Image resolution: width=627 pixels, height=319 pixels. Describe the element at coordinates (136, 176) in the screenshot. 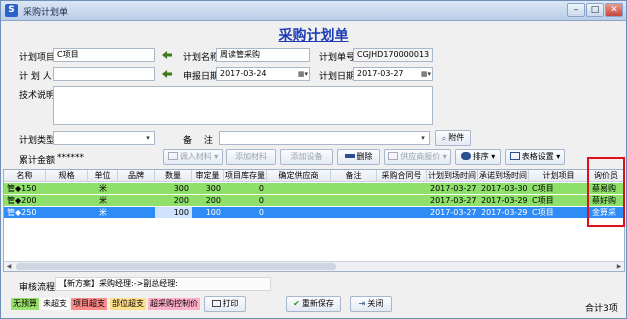

I see `col-header-brand: 品牌` at that location.